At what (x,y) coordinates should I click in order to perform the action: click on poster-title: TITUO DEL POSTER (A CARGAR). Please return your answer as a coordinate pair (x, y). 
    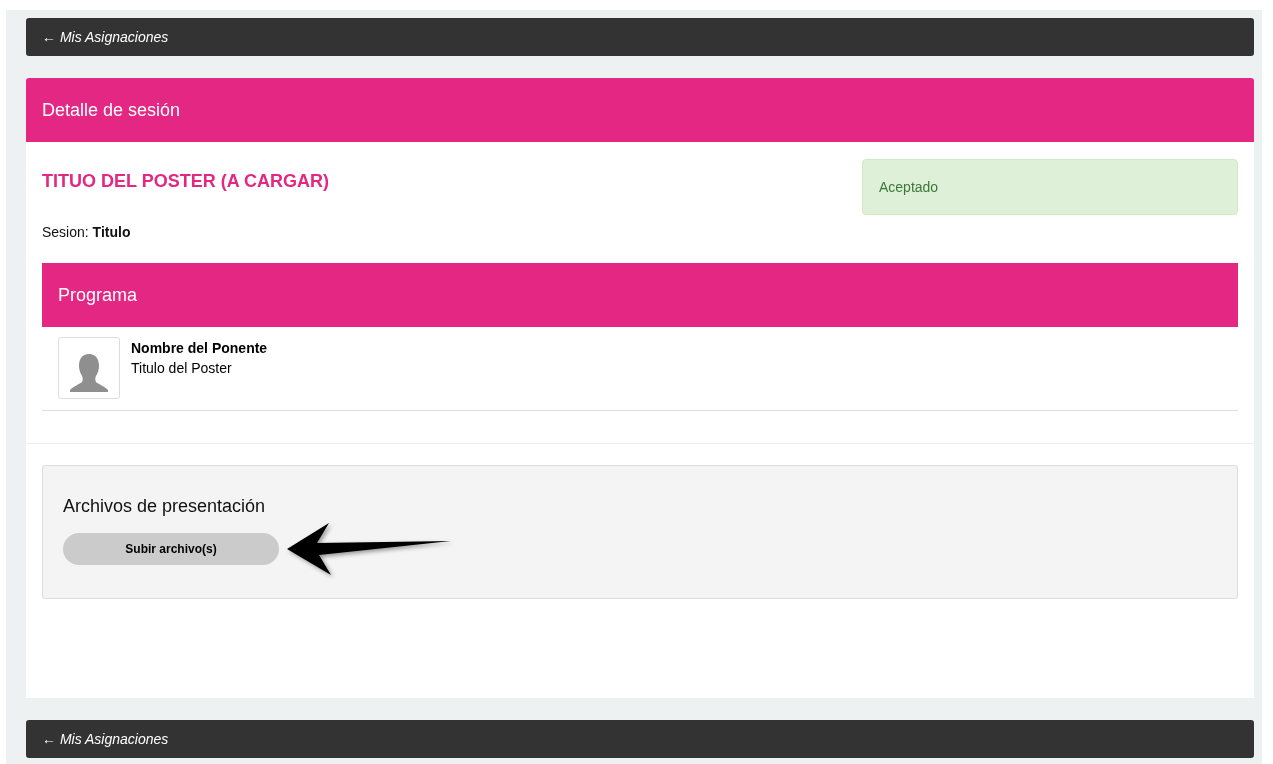
    Looking at the image, I should click on (185, 181).